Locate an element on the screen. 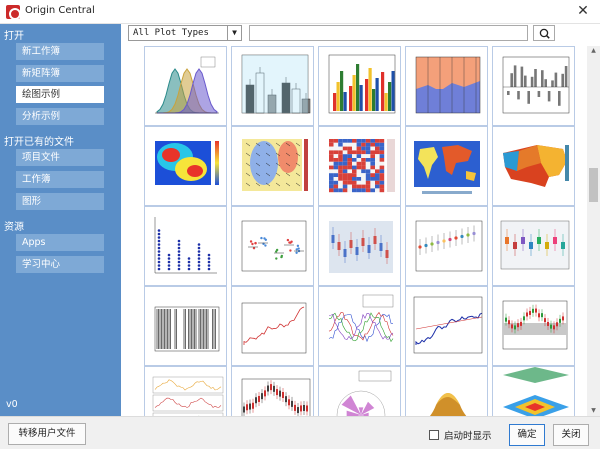 The width and height of the screenshot is (600, 449). thumbnail-polar-rose is located at coordinates (359, 391).